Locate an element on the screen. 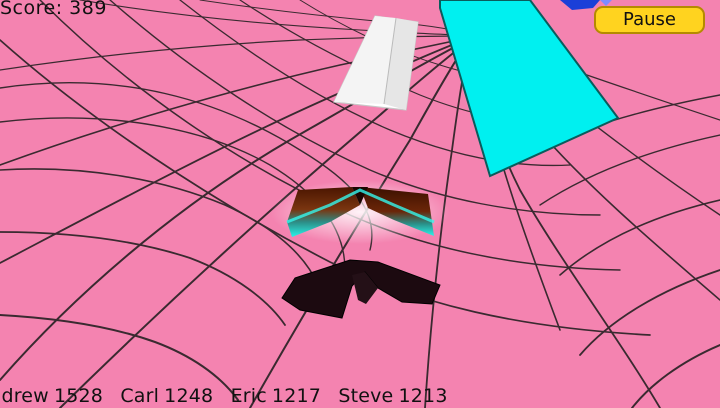 This screenshot has width=720, height=408. leaderboard-score: 1217 is located at coordinates (296, 396).